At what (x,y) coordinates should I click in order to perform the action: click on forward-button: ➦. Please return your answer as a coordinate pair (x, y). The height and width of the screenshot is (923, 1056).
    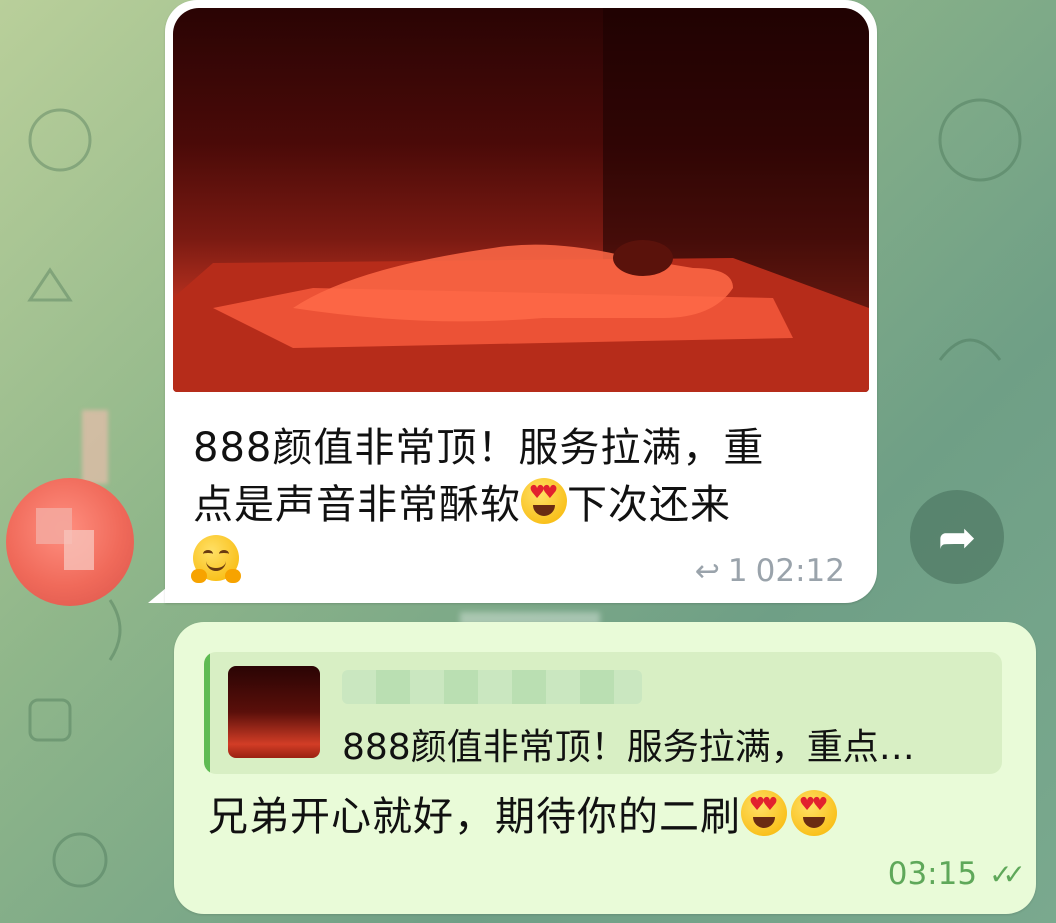
    Looking at the image, I should click on (957, 537).